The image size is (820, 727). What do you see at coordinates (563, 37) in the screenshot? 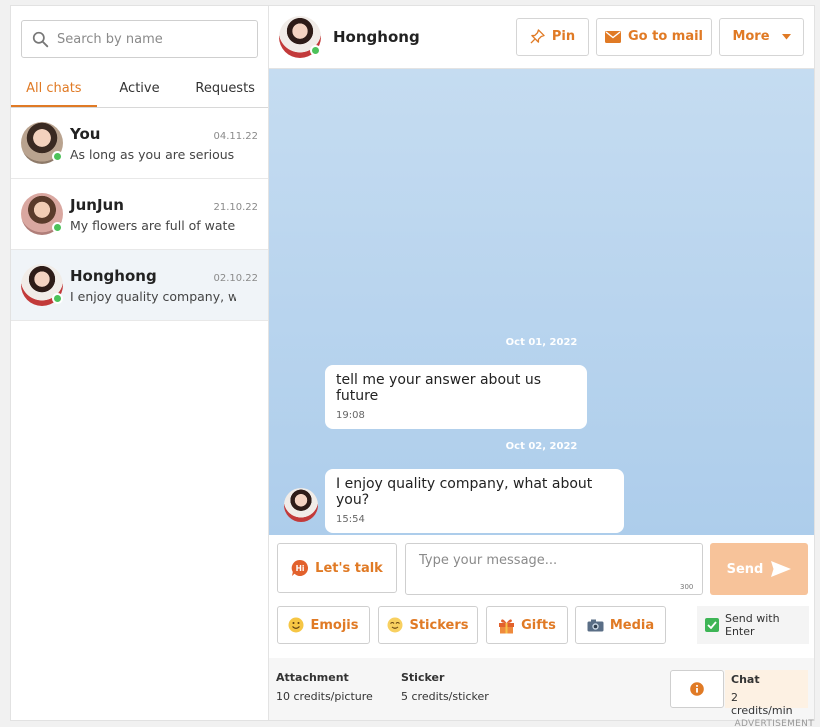
I see `pin-label: Pin` at bounding box center [563, 37].